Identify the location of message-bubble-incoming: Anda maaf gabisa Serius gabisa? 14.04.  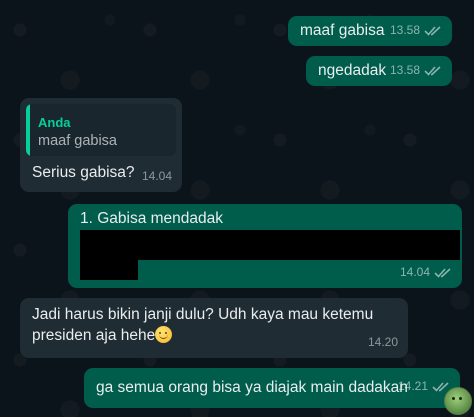
(101, 145).